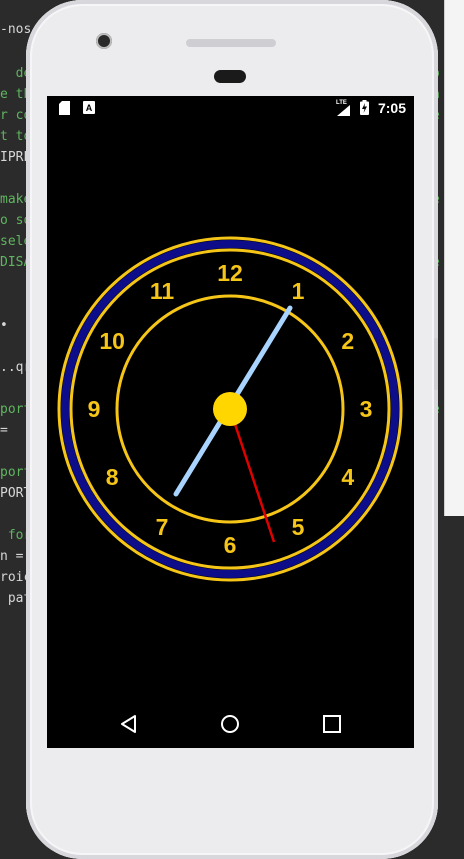 This screenshot has height=859, width=464. I want to click on hour-number: 7, so click(162, 527).